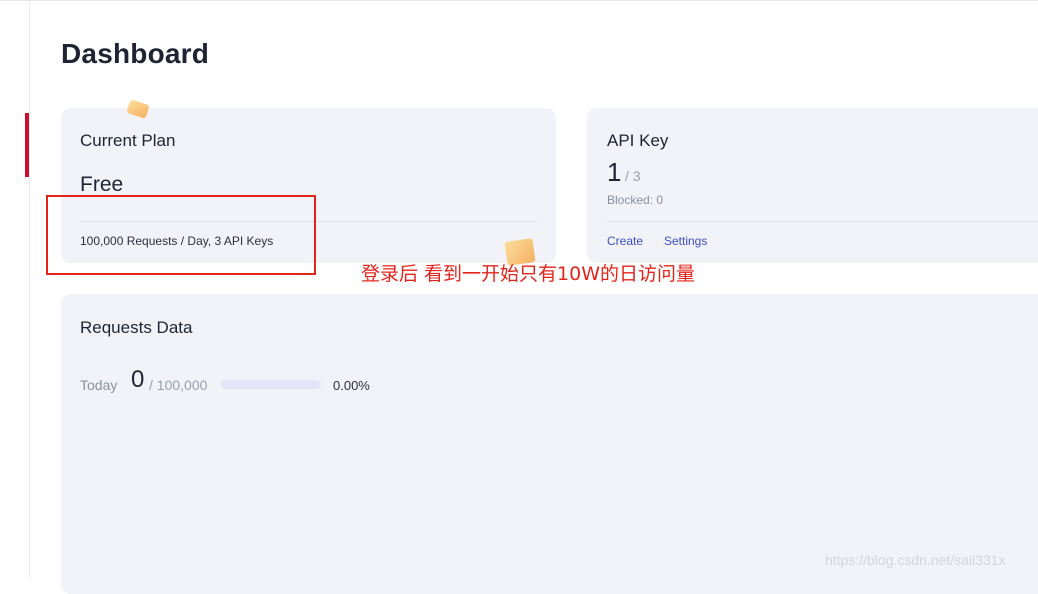 The height and width of the screenshot is (594, 1038). What do you see at coordinates (136, 327) in the screenshot?
I see `requests-data-heading: Requests Data` at bounding box center [136, 327].